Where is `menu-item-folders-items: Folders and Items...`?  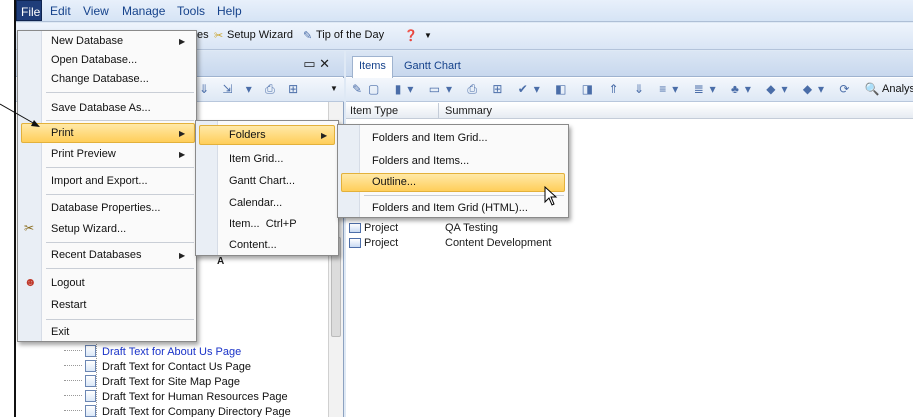
menu-item-folders-items: Folders and Items... is located at coordinates (420, 161).